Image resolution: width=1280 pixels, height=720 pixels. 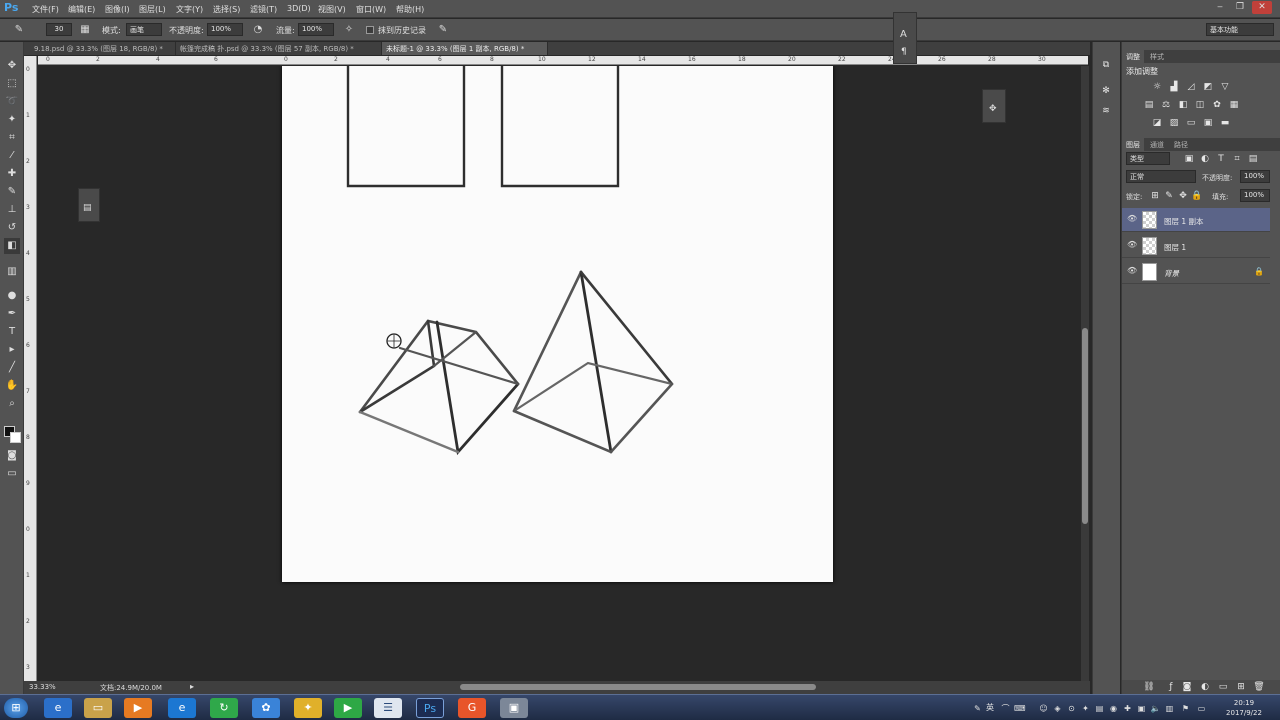 What do you see at coordinates (1106, 111) in the screenshot?
I see `layer-comps-icon: ≋` at bounding box center [1106, 111].